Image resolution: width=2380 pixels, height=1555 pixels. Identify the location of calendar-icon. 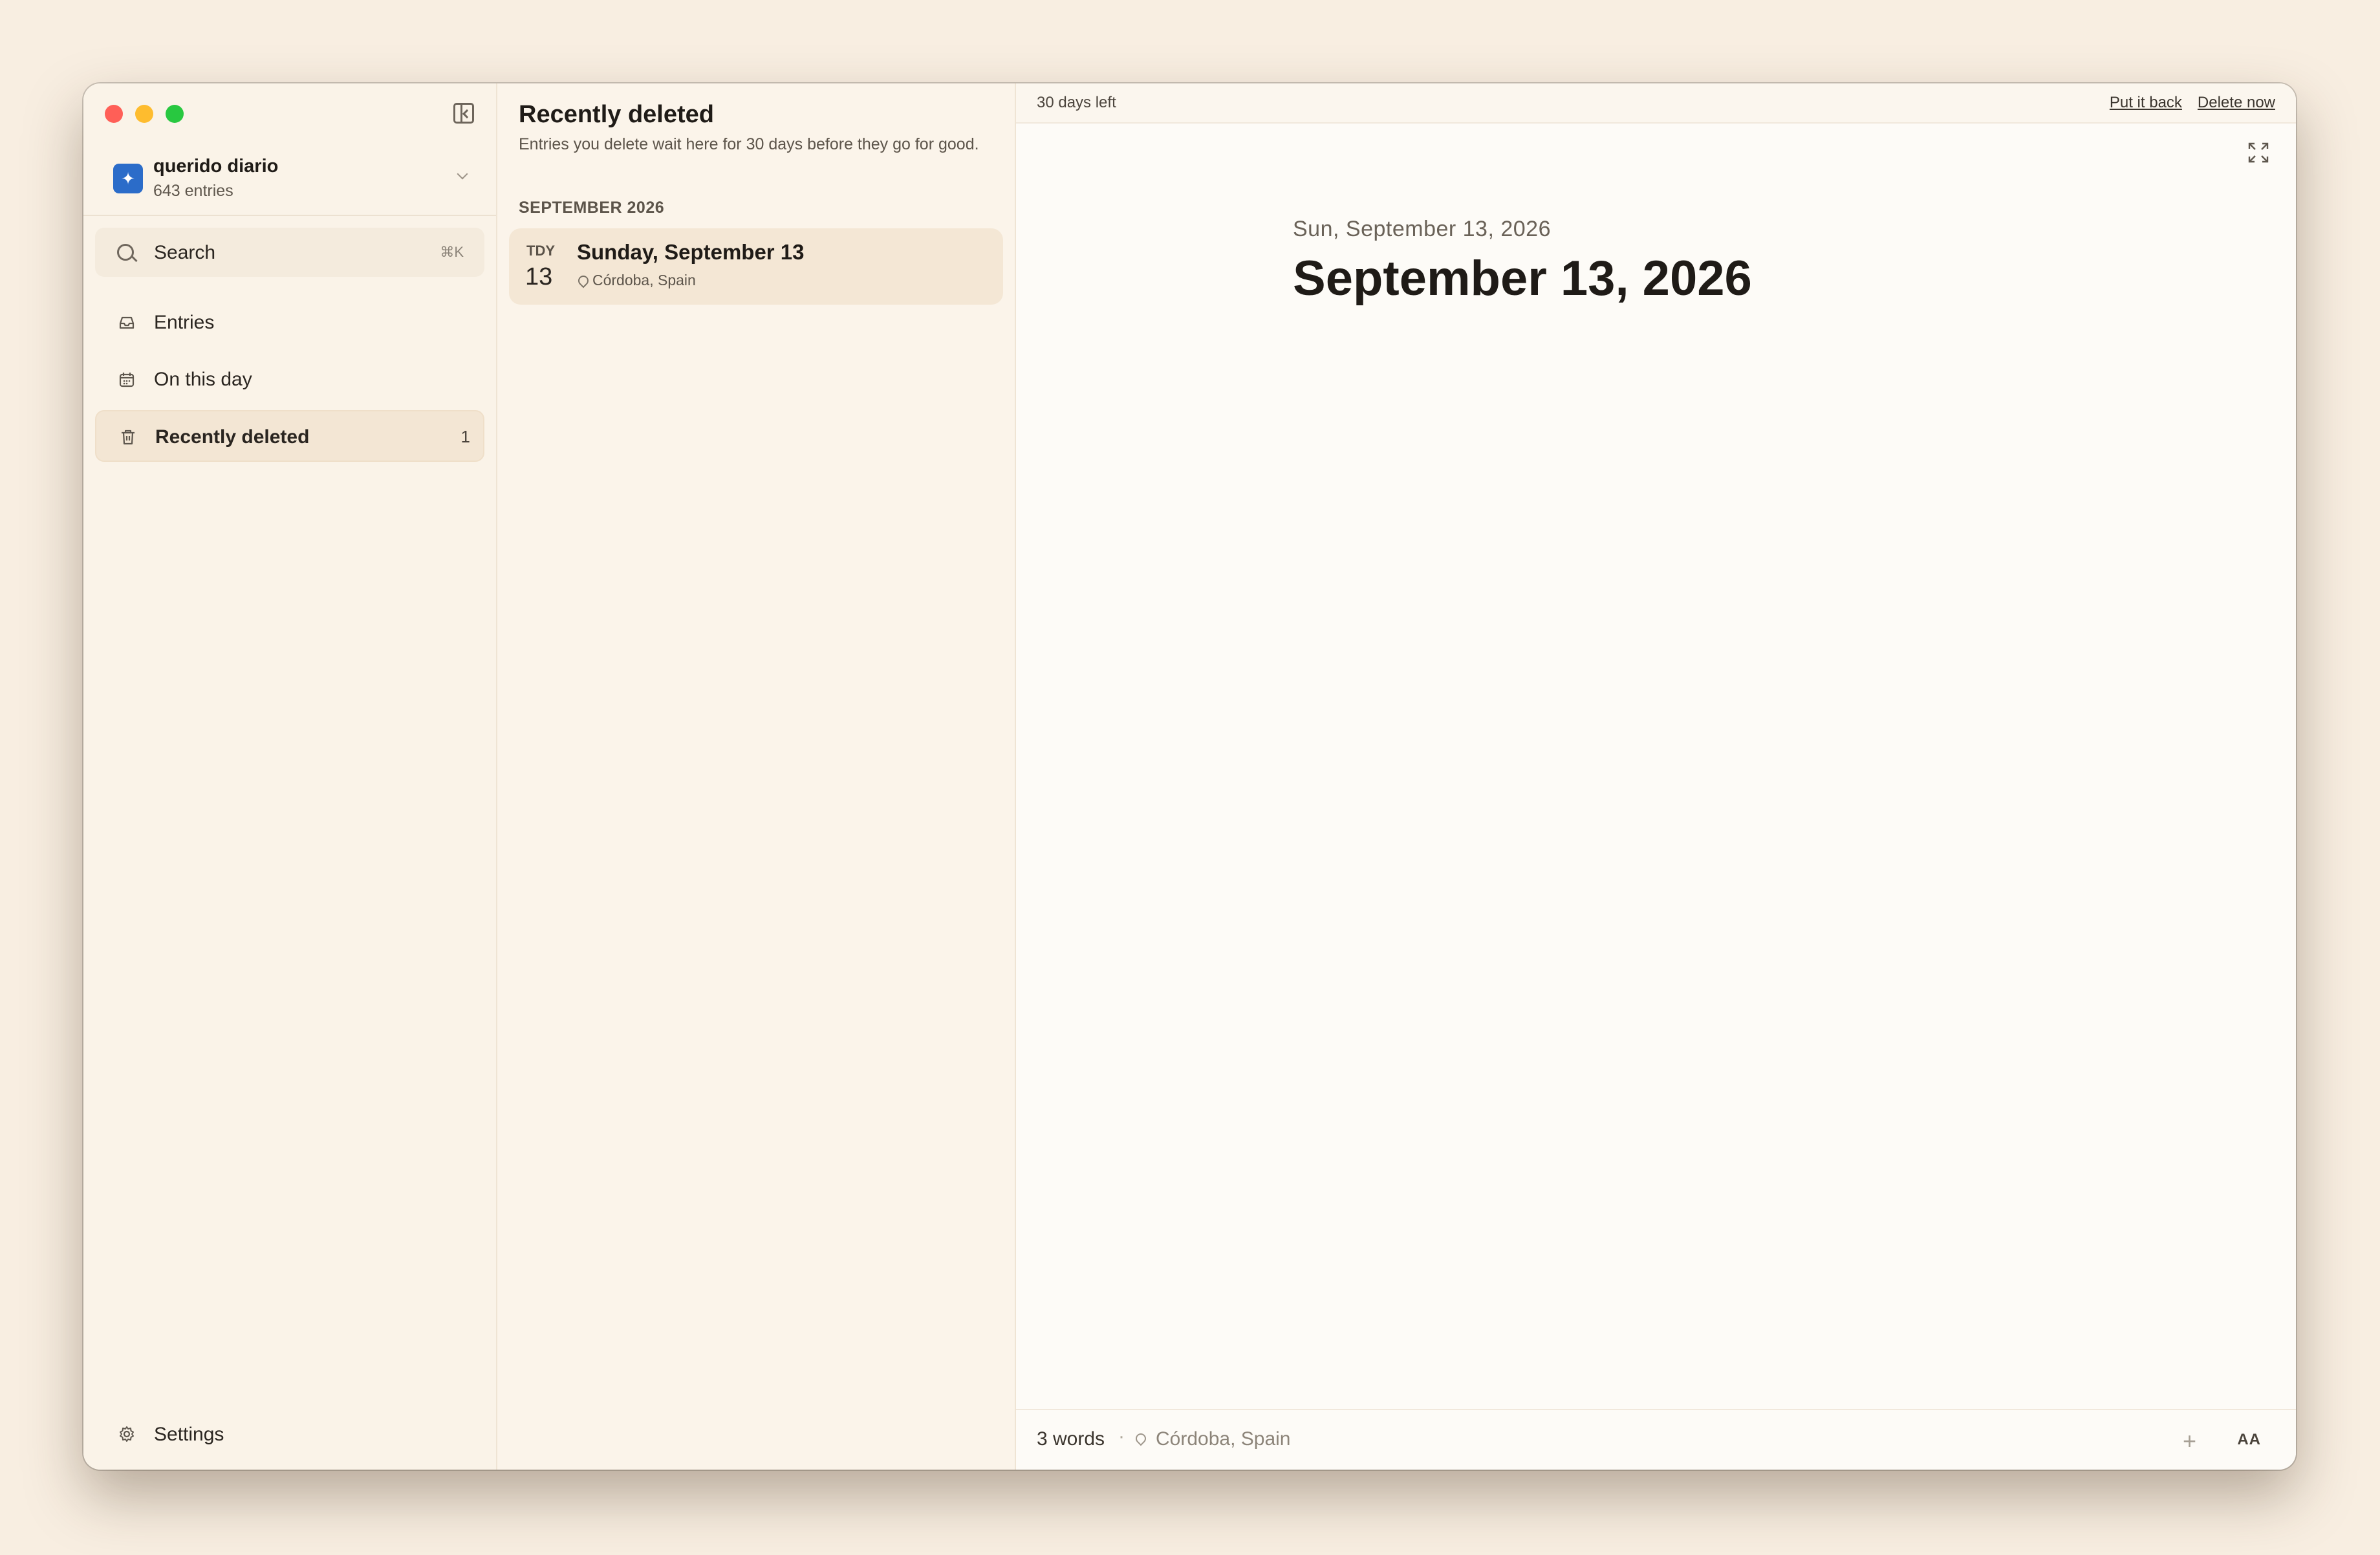
(127, 380).